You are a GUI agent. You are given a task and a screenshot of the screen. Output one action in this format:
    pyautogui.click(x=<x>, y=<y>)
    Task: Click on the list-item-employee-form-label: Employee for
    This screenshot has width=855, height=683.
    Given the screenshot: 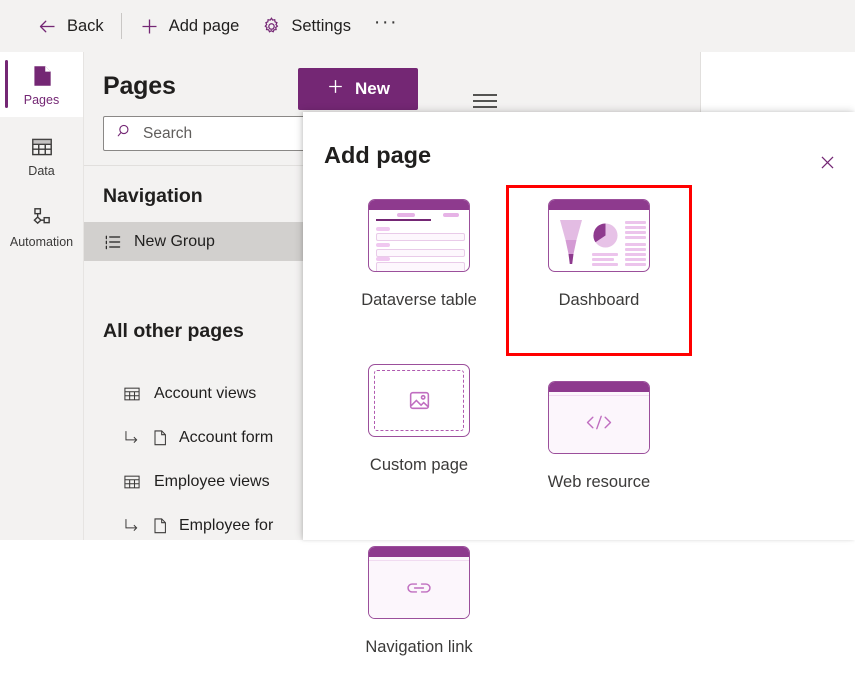 What is the action you would take?
    pyautogui.click(x=226, y=525)
    